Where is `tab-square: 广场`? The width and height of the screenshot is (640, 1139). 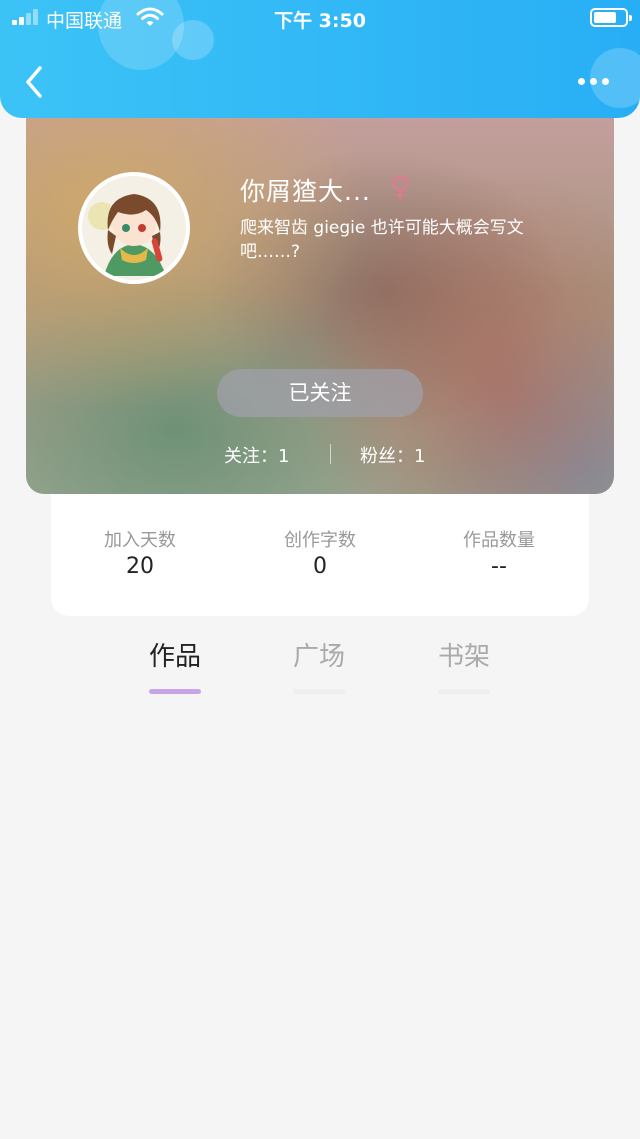
tab-square: 广场 is located at coordinates (319, 665).